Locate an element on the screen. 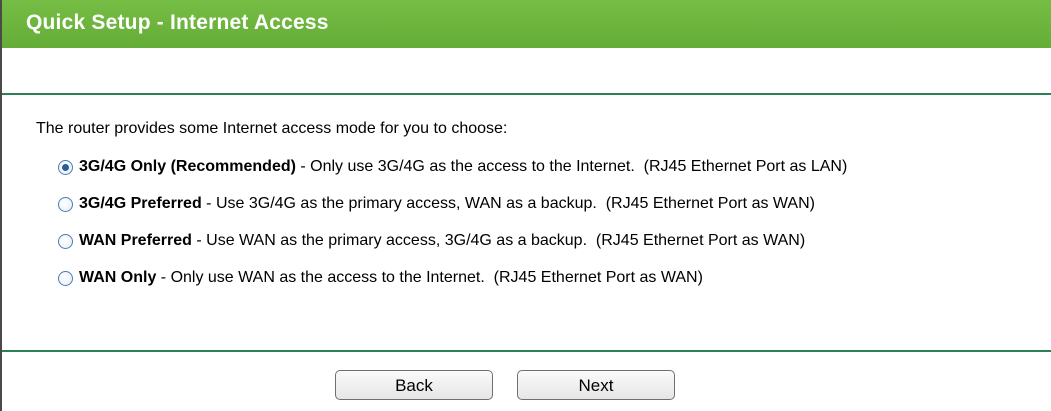  top-divider is located at coordinates (526, 94).